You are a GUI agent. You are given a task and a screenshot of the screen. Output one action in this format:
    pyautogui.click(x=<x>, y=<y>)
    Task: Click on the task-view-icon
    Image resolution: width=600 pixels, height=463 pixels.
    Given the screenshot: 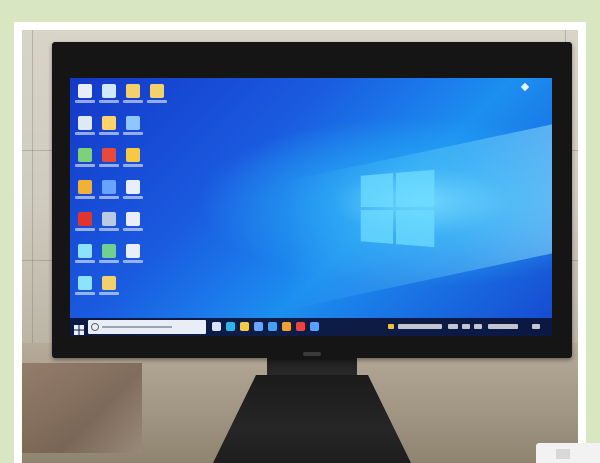 What is the action you would take?
    pyautogui.click(x=216, y=326)
    